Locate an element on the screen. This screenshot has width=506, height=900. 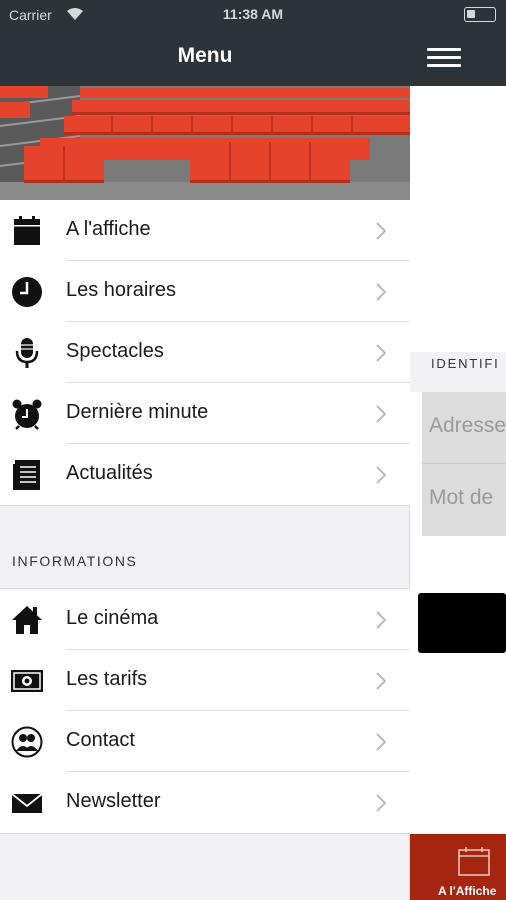
password-field: Mot de is located at coordinates (464, 500).